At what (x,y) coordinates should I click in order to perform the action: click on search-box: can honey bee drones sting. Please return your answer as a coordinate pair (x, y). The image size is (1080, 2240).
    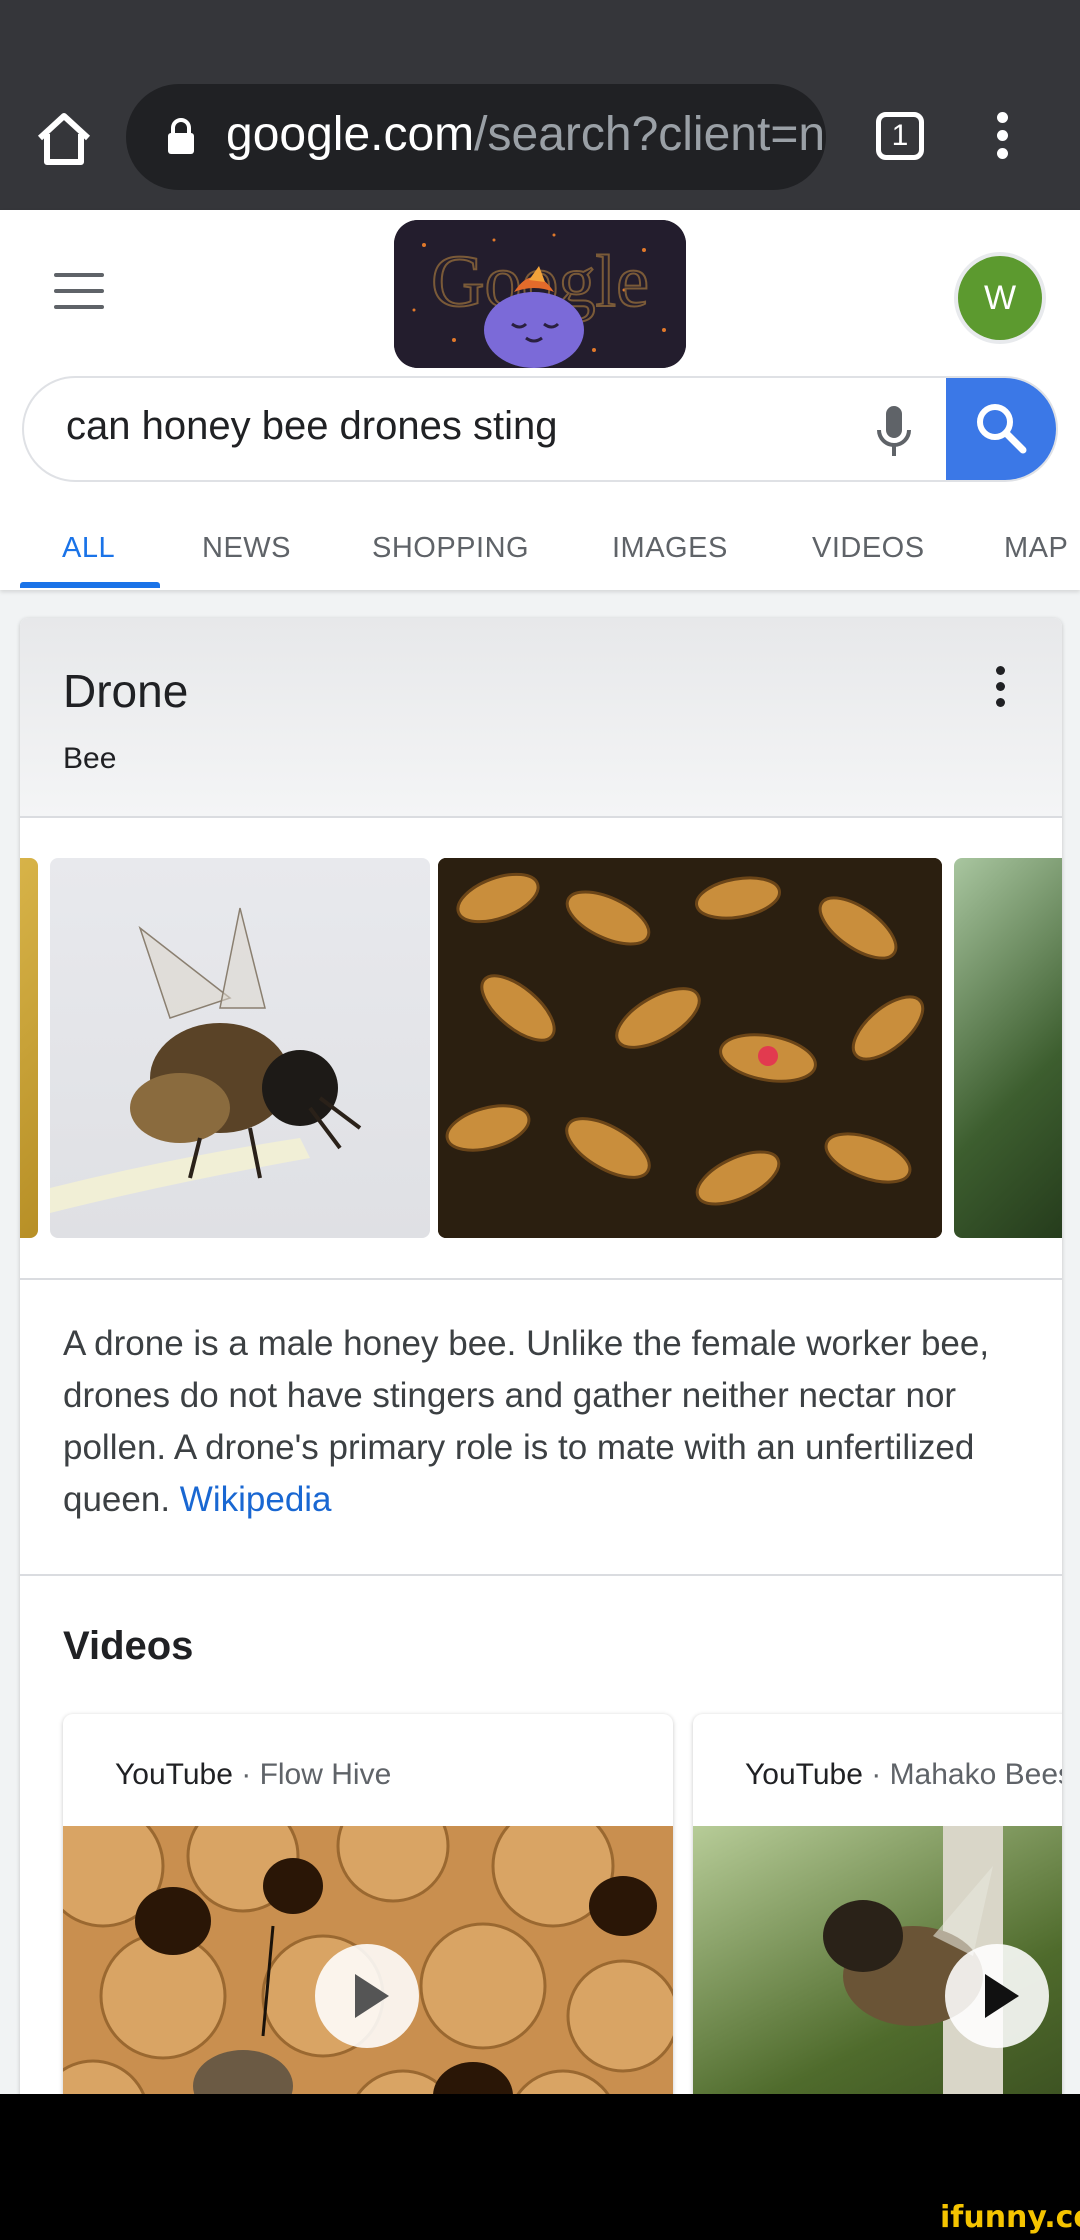
    Looking at the image, I should click on (540, 429).